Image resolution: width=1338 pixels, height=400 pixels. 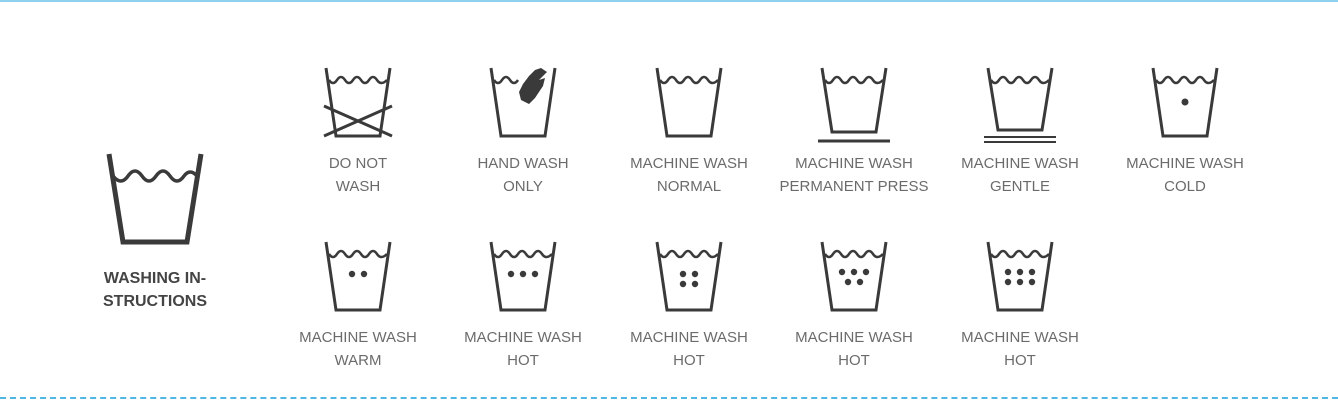 I want to click on care-item-machine-wash-hot-6: MACHINE WASH HOT, so click(x=1020, y=305).